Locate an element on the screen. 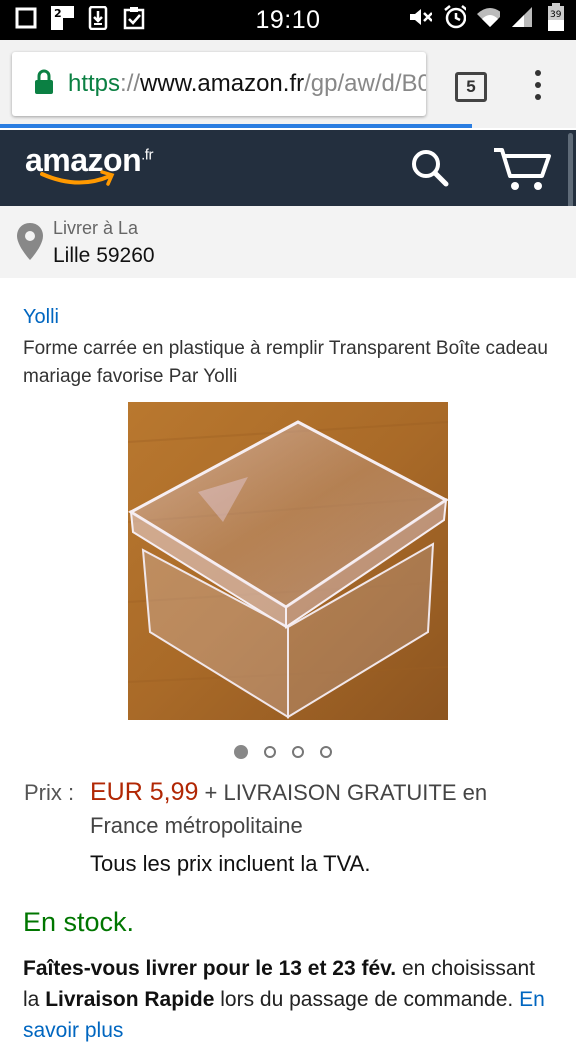  mute-icon is located at coordinates (420, 17).